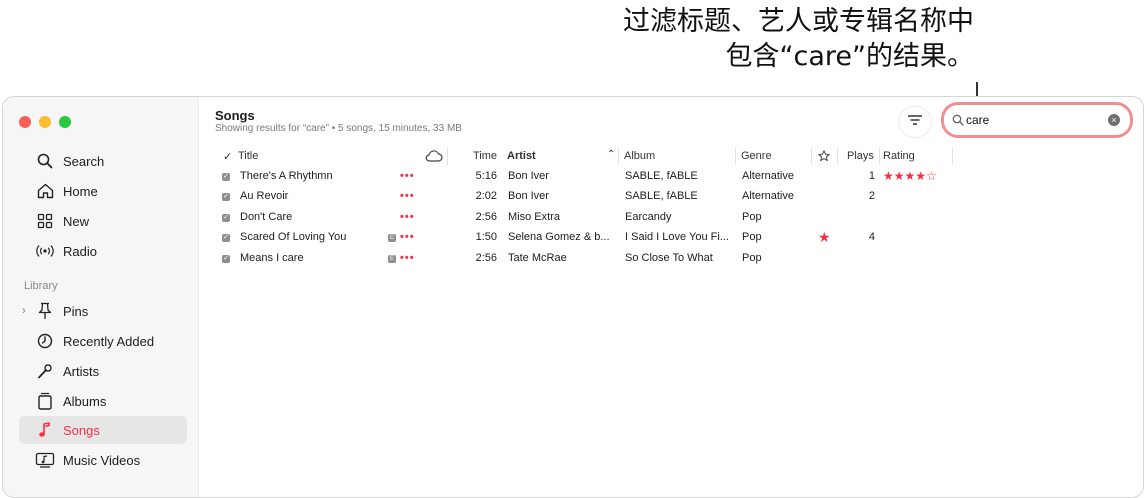 Image resolution: width=1144 pixels, height=498 pixels. What do you see at coordinates (486, 196) in the screenshot?
I see `song-time: 2:02` at bounding box center [486, 196].